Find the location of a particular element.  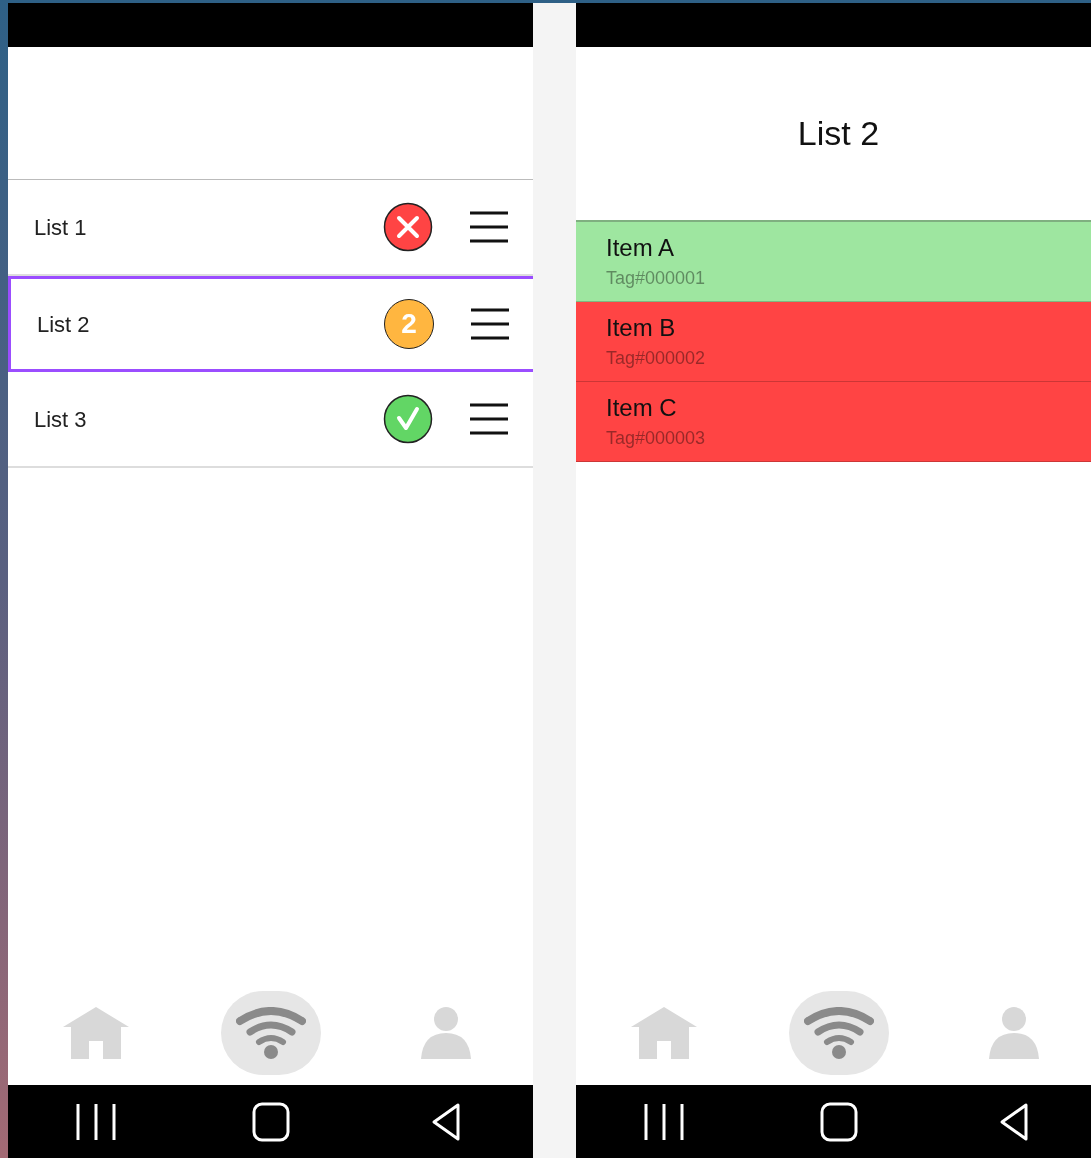

item-row: Item C Tag#000003 is located at coordinates (833, 422).